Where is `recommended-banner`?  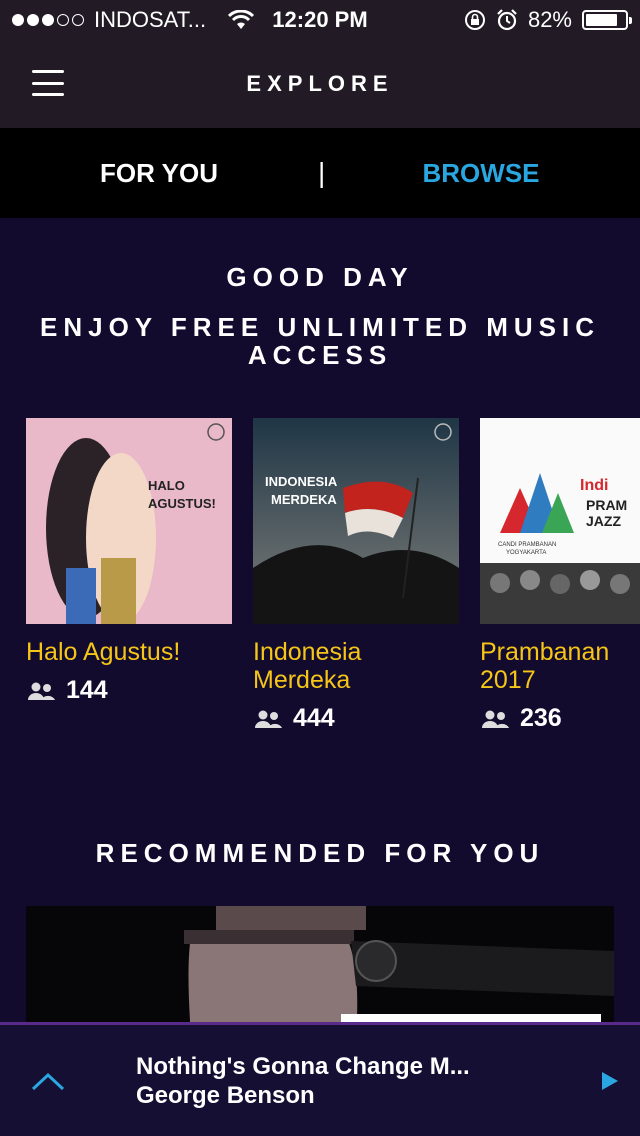 recommended-banner is located at coordinates (320, 966).